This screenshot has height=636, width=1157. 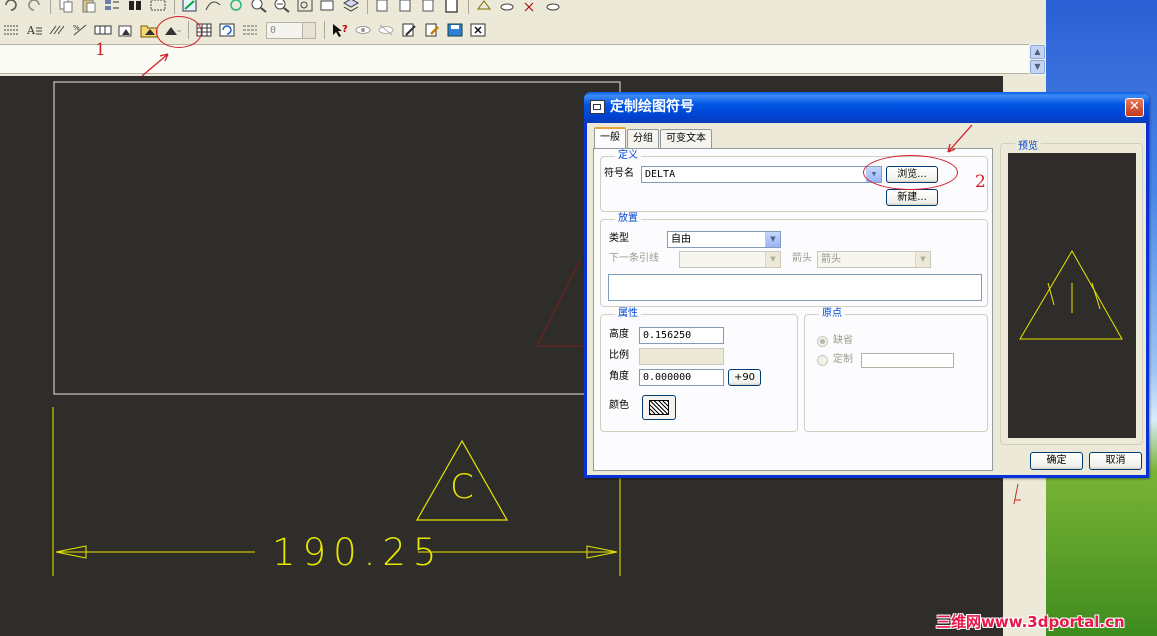 I want to click on close-icon: ✕, so click(x=1134, y=107).